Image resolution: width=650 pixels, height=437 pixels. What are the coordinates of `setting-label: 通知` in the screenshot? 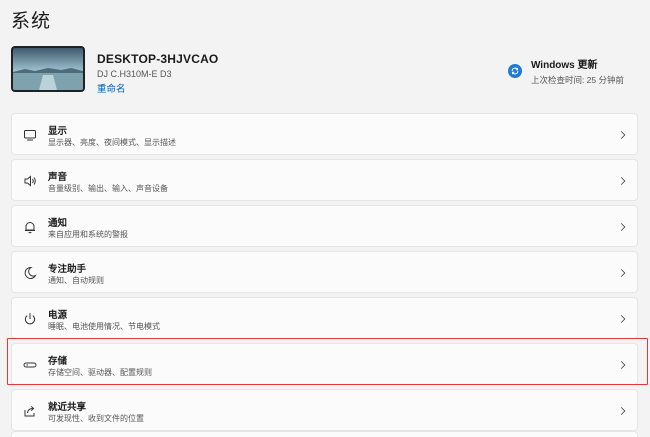 It's located at (58, 223).